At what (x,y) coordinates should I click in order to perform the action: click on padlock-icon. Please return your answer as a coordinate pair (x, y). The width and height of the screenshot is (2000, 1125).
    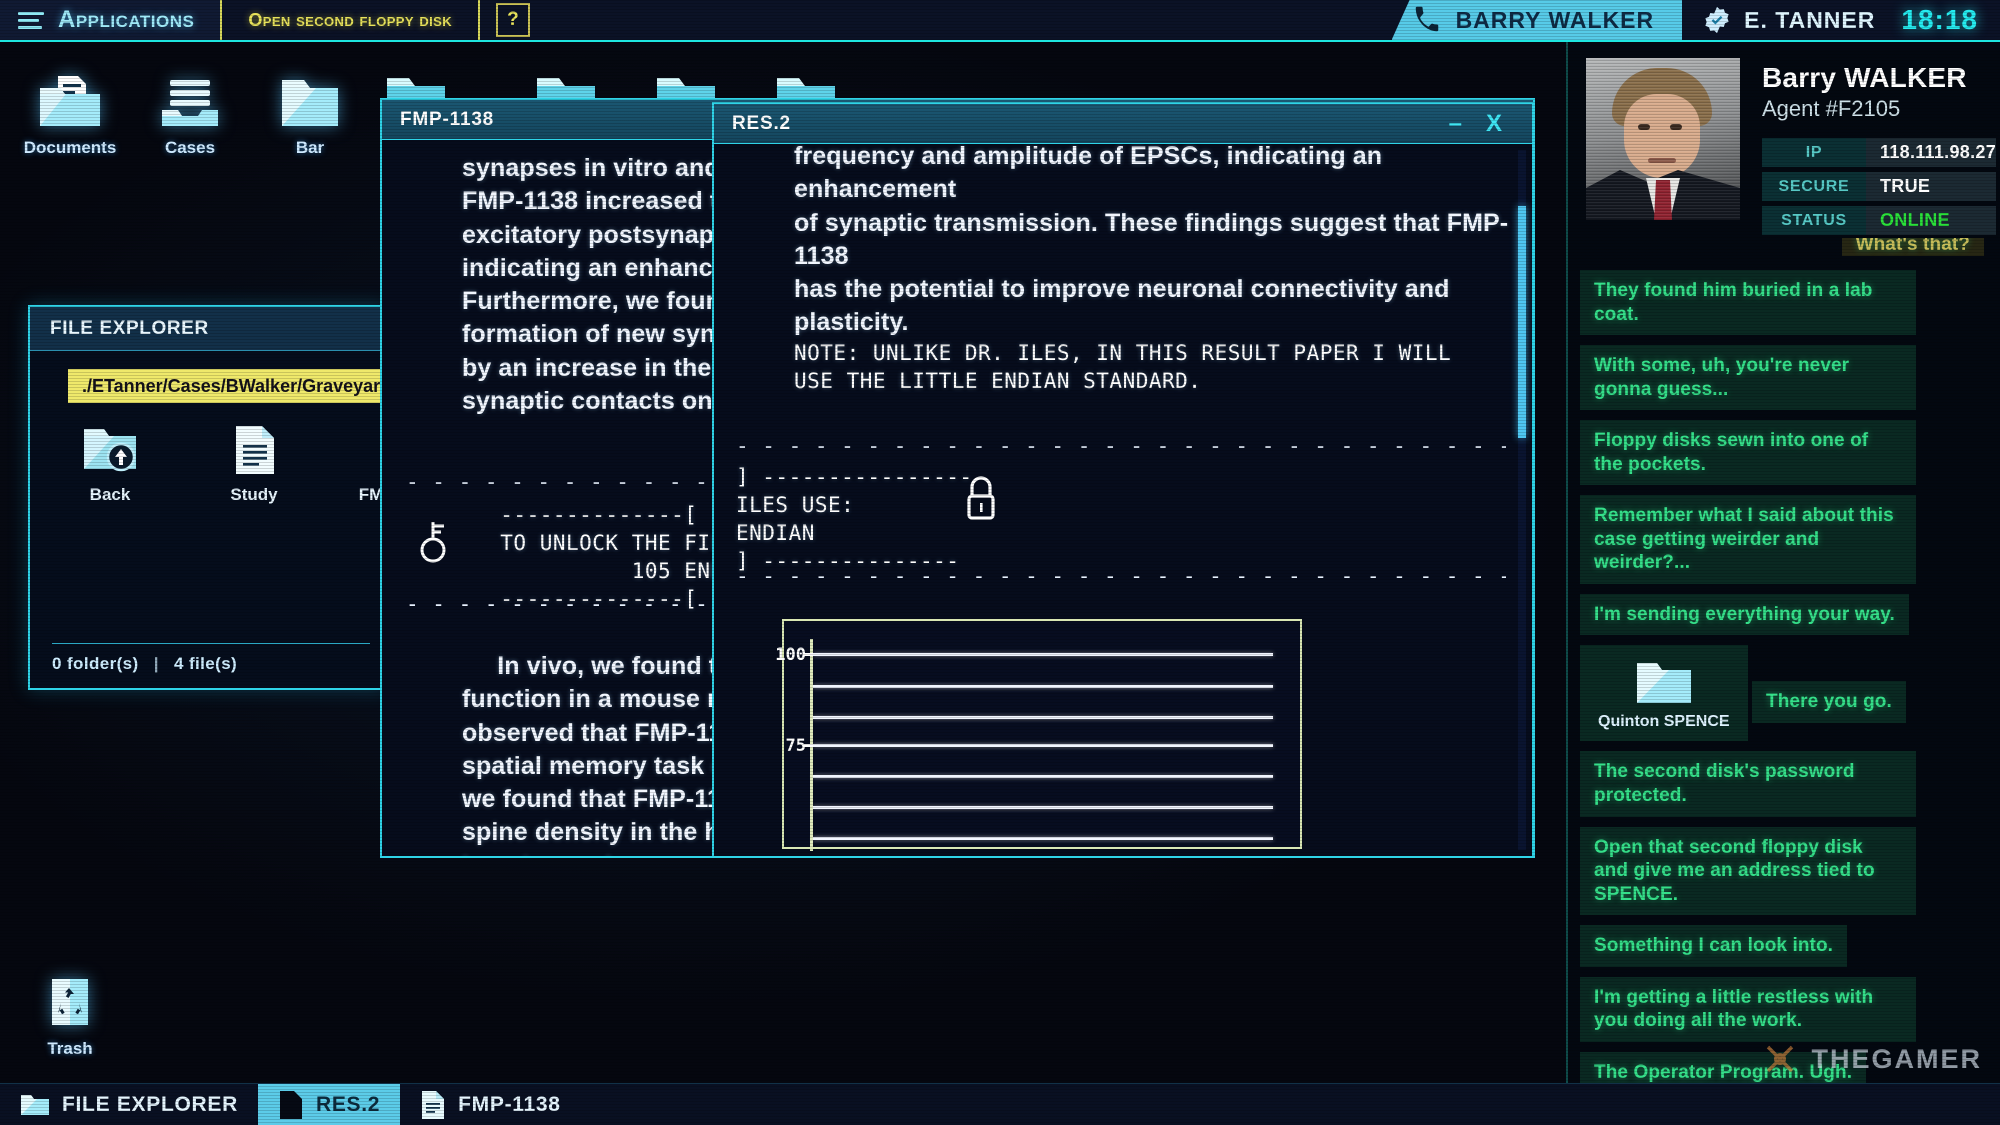
    Looking at the image, I should click on (981, 498).